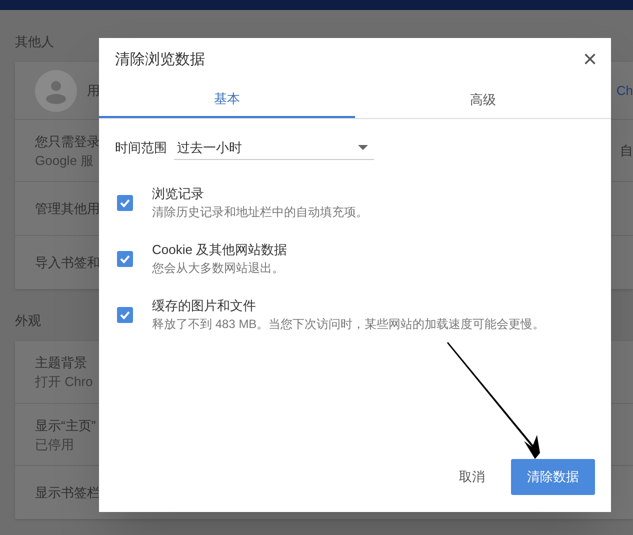 The height and width of the screenshot is (535, 633). Describe the element at coordinates (178, 194) in the screenshot. I see `option-title: 浏览记录` at that location.